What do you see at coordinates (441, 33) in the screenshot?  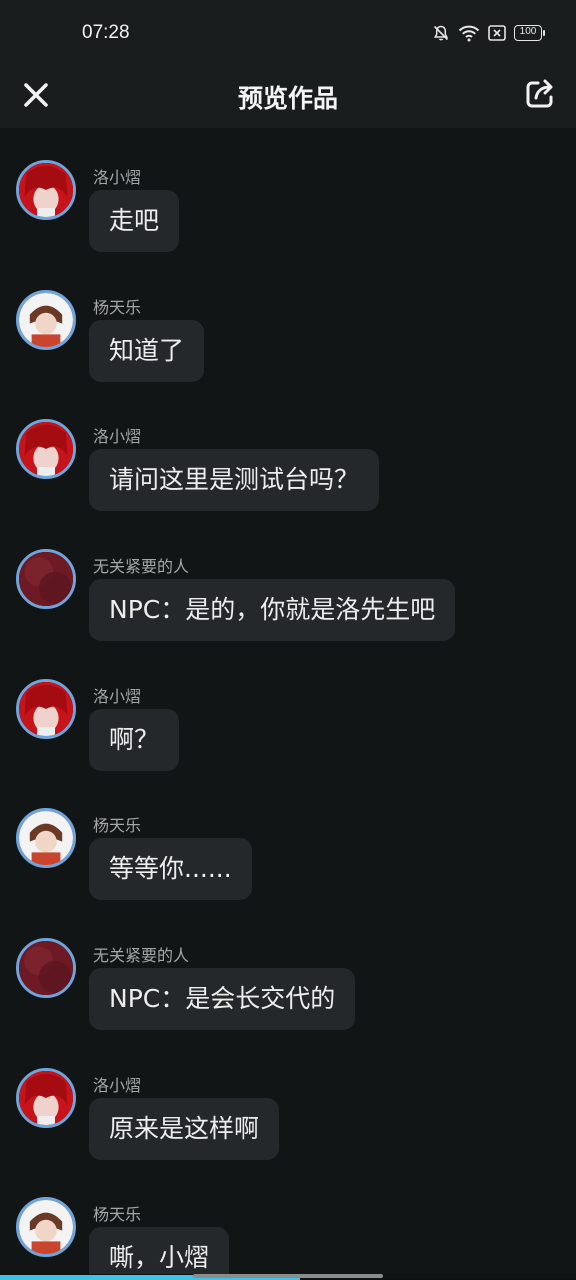 I see `mute-bell-icon` at bounding box center [441, 33].